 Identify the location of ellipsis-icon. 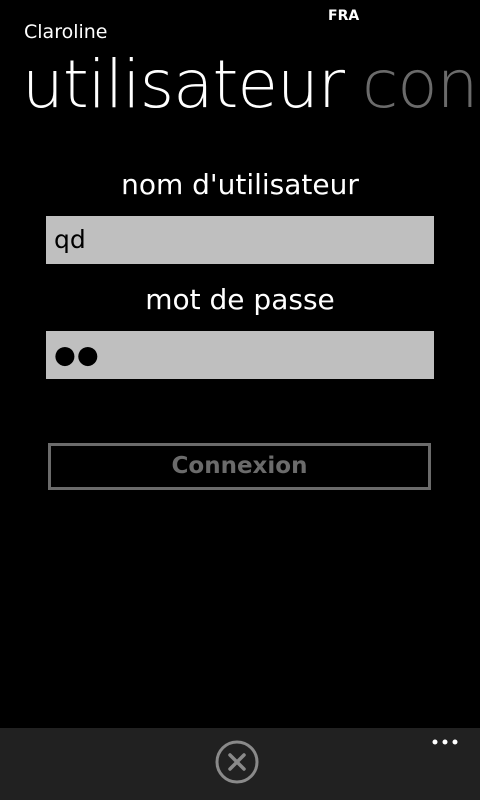
(446, 742).